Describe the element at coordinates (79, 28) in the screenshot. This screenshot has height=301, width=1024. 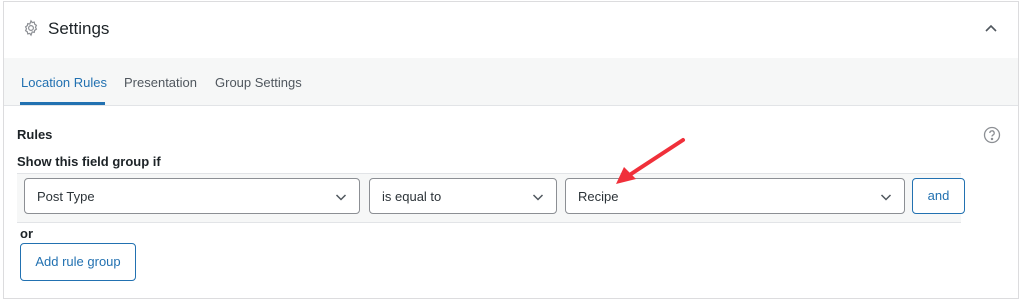
I see `panel-title: Settings` at that location.